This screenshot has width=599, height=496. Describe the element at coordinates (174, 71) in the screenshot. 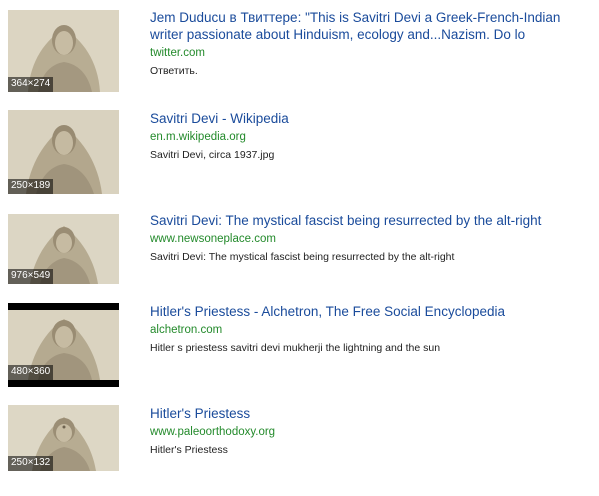

I see `result-snippet: Ответить.` at that location.